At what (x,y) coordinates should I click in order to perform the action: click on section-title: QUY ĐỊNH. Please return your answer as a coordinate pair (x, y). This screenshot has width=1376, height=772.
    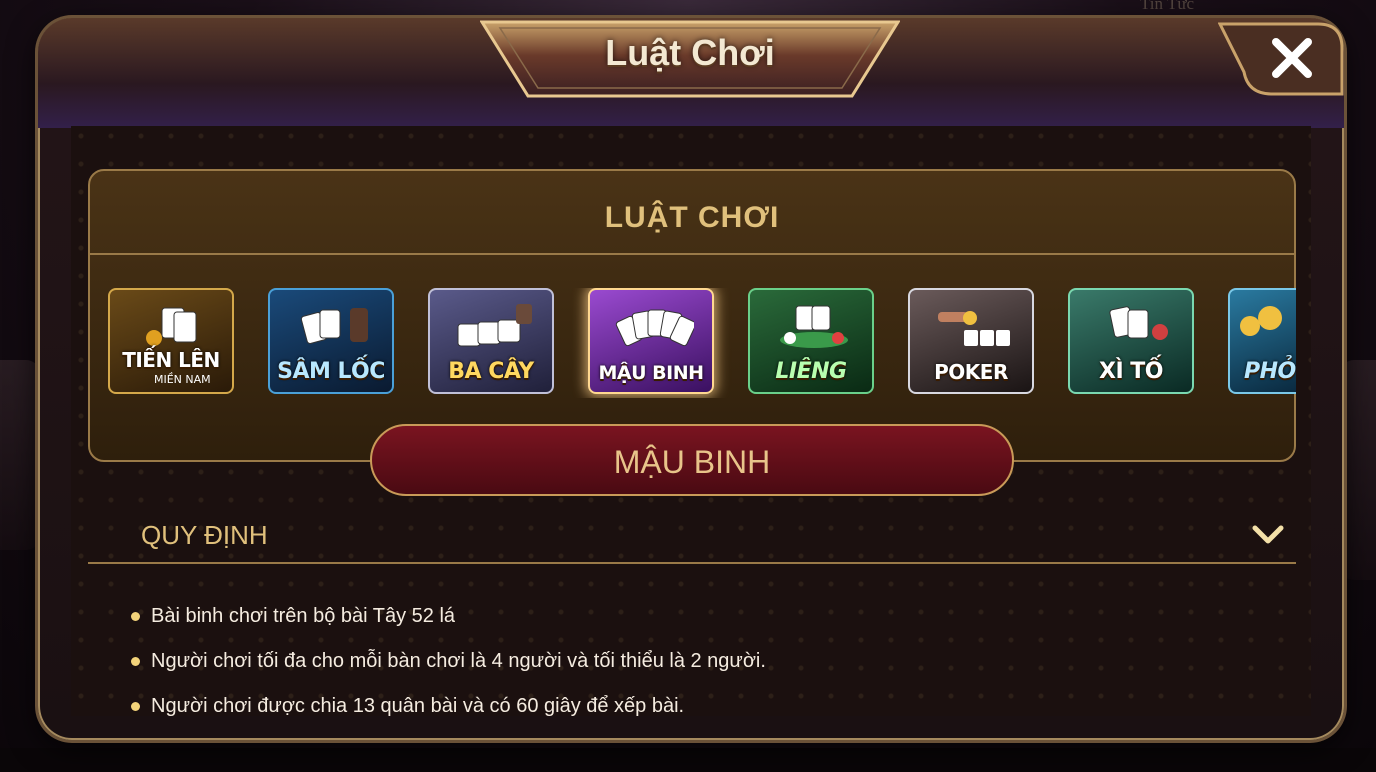
    Looking at the image, I should click on (204, 535).